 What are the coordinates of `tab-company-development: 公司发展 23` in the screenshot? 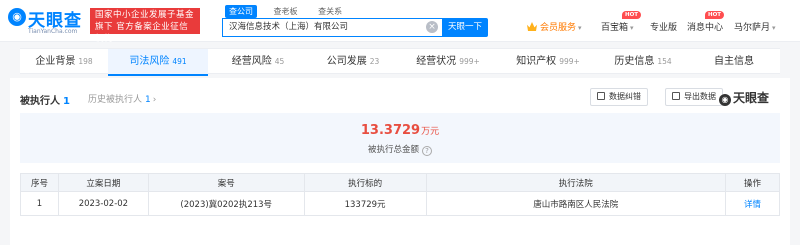 It's located at (353, 62).